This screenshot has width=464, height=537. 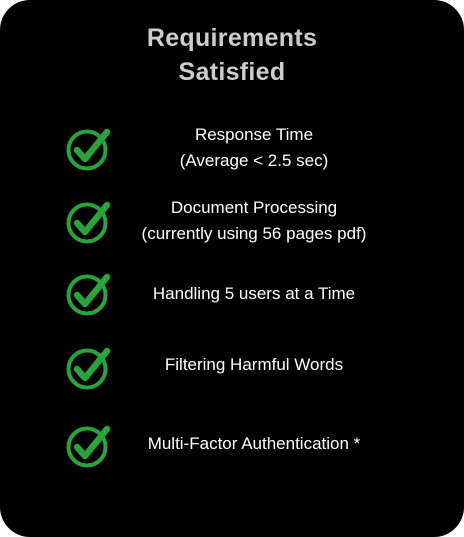 What do you see at coordinates (254, 233) in the screenshot?
I see `requirement-label-line-2: (currently using 56 pages pdf)` at bounding box center [254, 233].